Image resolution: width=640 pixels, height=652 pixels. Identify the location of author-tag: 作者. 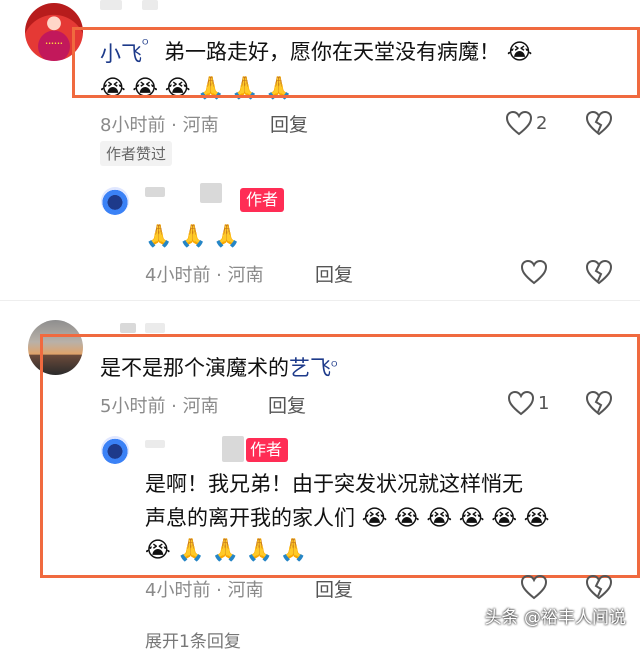
(262, 200).